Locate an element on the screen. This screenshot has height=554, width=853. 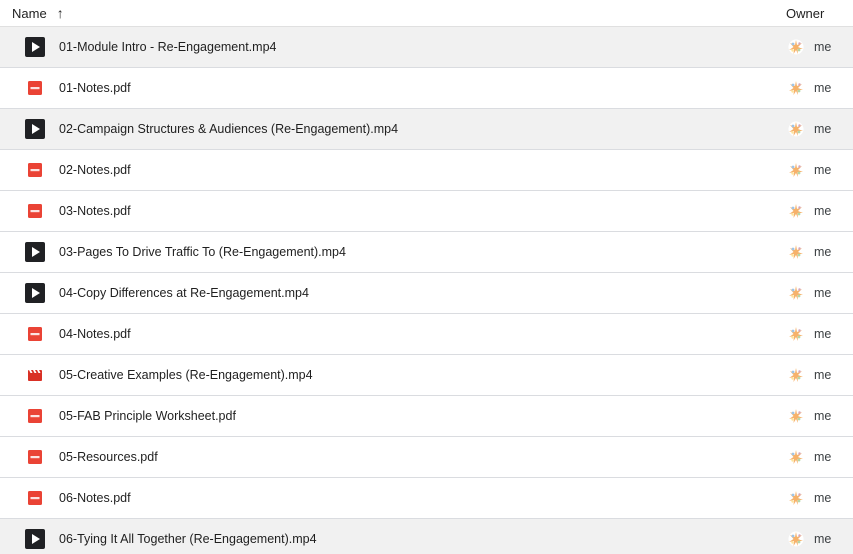
name-column-label: Name is located at coordinates (29, 13).